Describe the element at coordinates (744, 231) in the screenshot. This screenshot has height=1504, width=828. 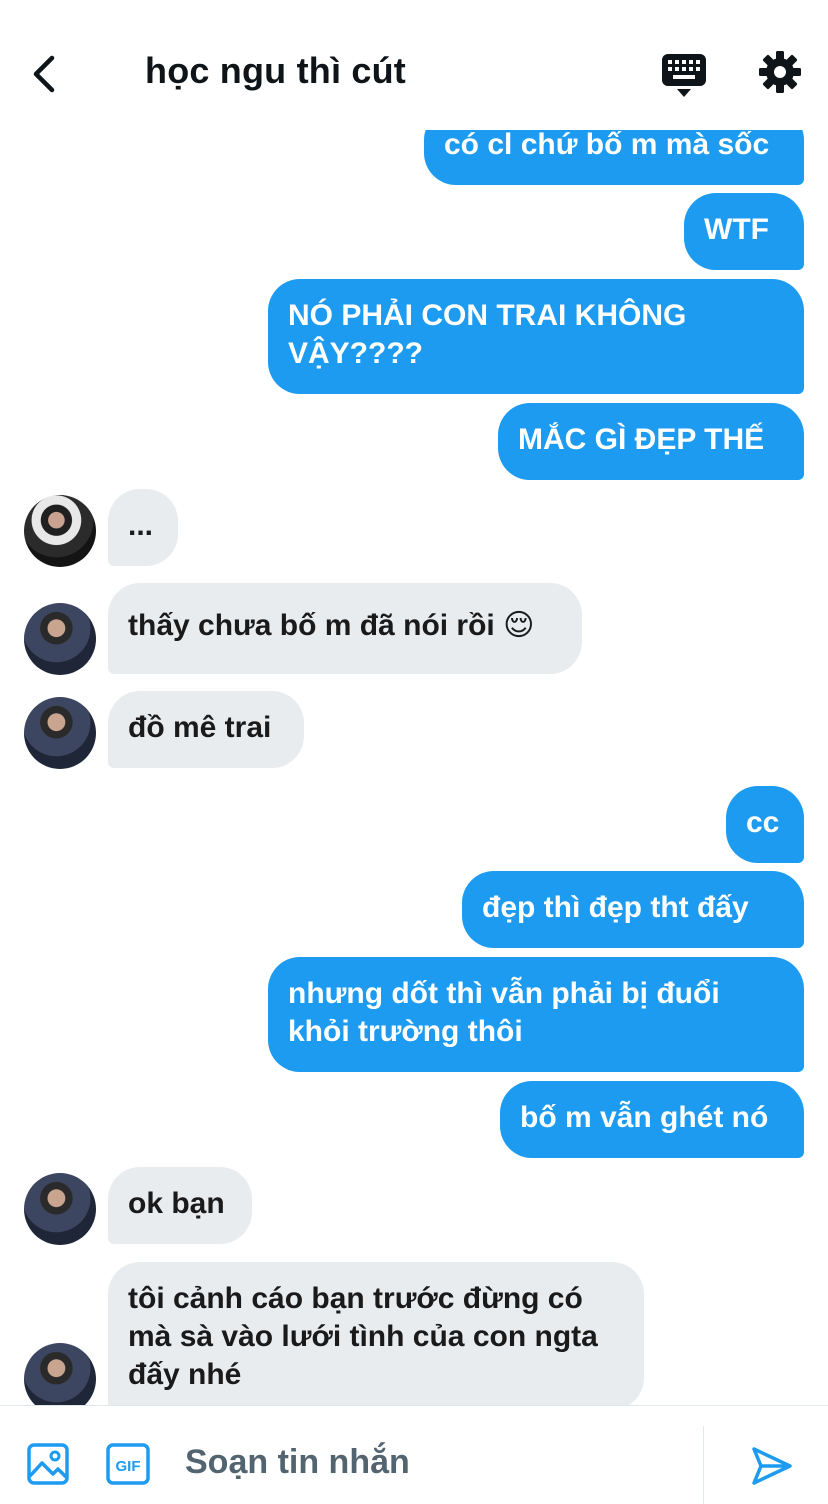
I see `message-bubble: WTF` at that location.